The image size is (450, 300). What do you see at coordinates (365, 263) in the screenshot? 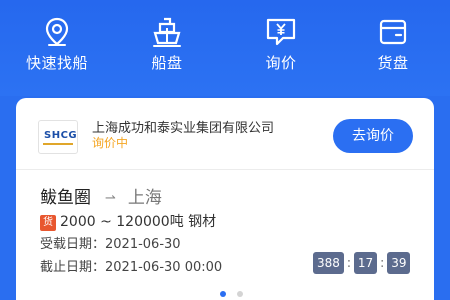
I see `countdown-minutes: 17` at bounding box center [365, 263].